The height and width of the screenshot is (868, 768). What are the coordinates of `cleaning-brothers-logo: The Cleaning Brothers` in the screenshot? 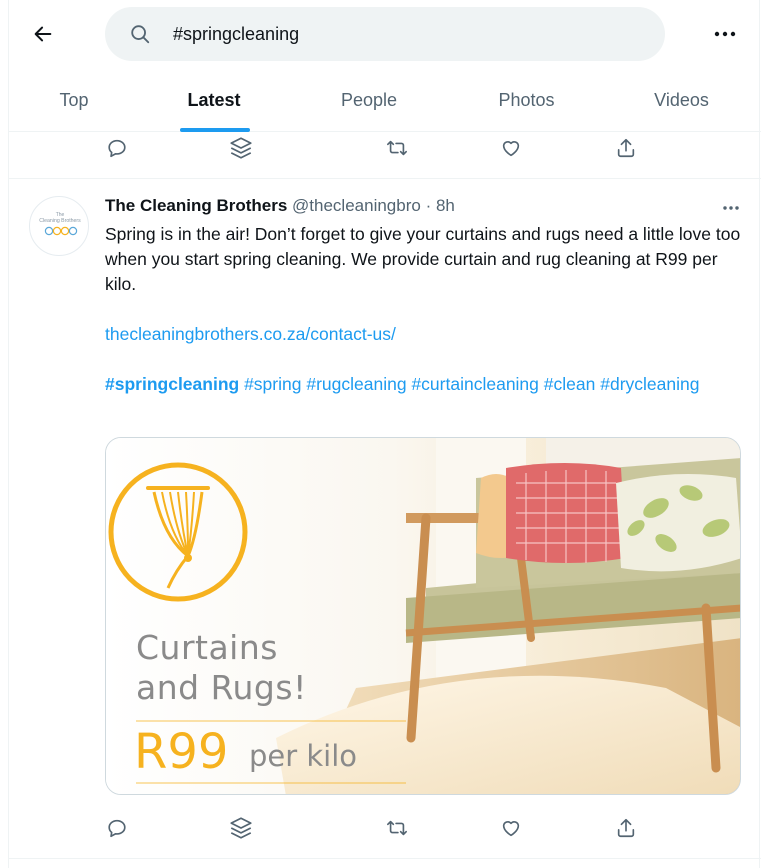 It's located at (60, 224).